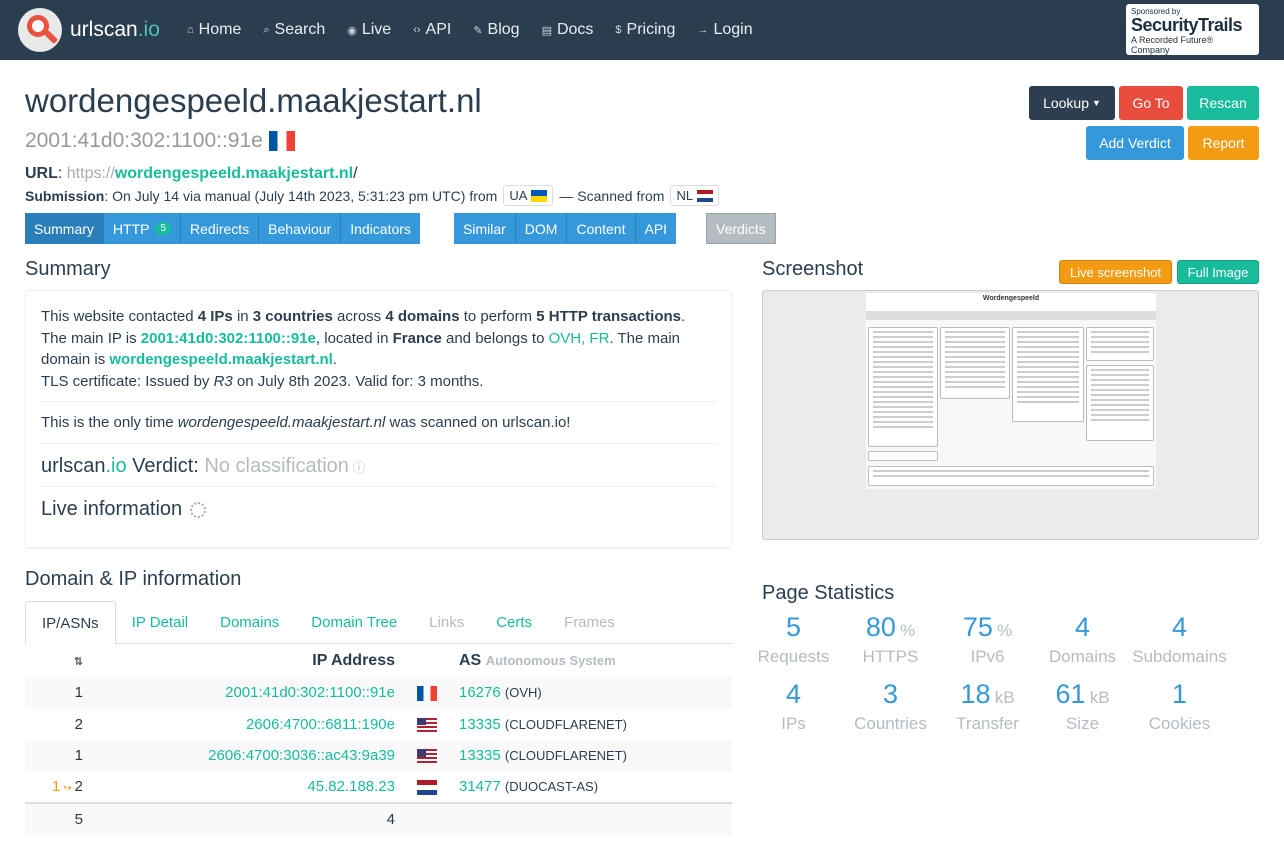 This screenshot has height=856, width=1284. Describe the element at coordinates (352, 30) in the screenshot. I see `live-icon: ◉` at that location.